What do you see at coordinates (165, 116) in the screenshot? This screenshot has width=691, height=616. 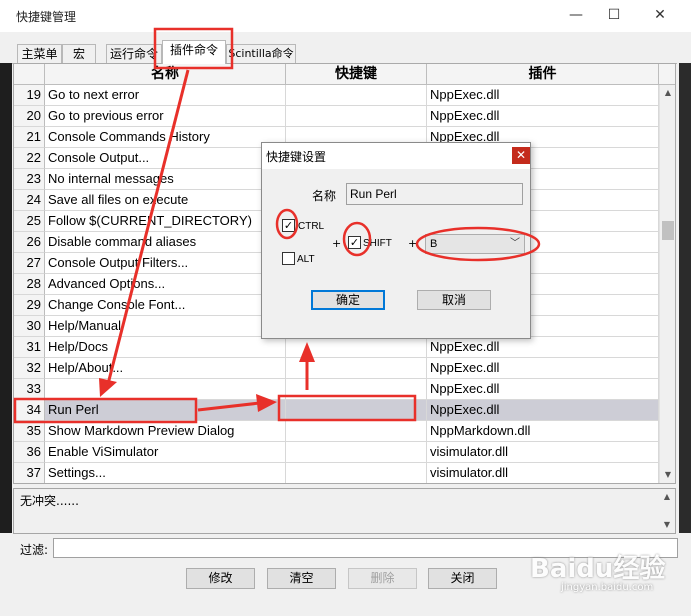 I see `name-cell: Go to previous error` at bounding box center [165, 116].